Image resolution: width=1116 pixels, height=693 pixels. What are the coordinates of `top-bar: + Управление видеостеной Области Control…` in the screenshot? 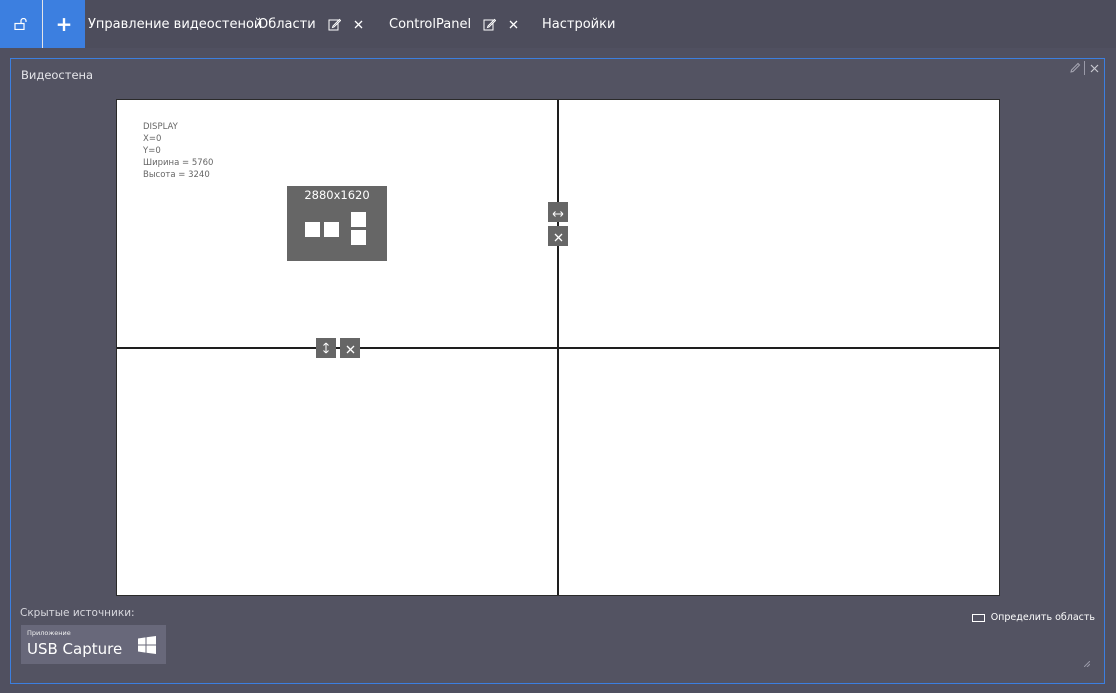 It's located at (558, 24).